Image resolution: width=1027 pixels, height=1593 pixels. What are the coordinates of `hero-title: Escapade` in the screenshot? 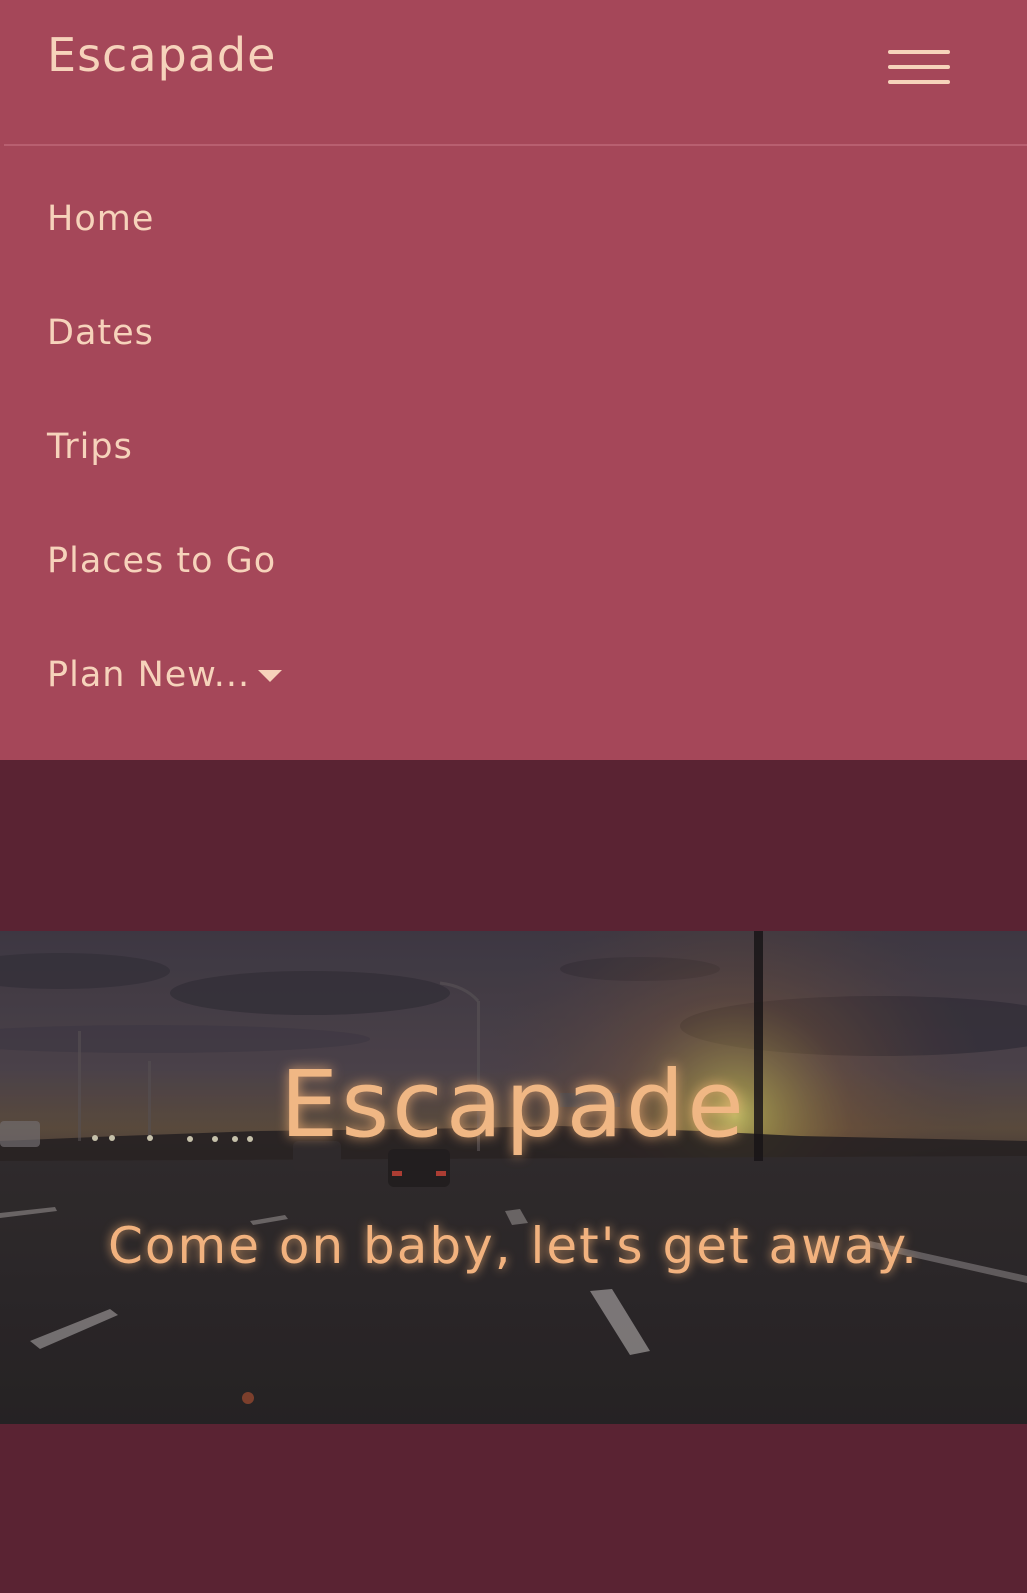 It's located at (513, 1104).